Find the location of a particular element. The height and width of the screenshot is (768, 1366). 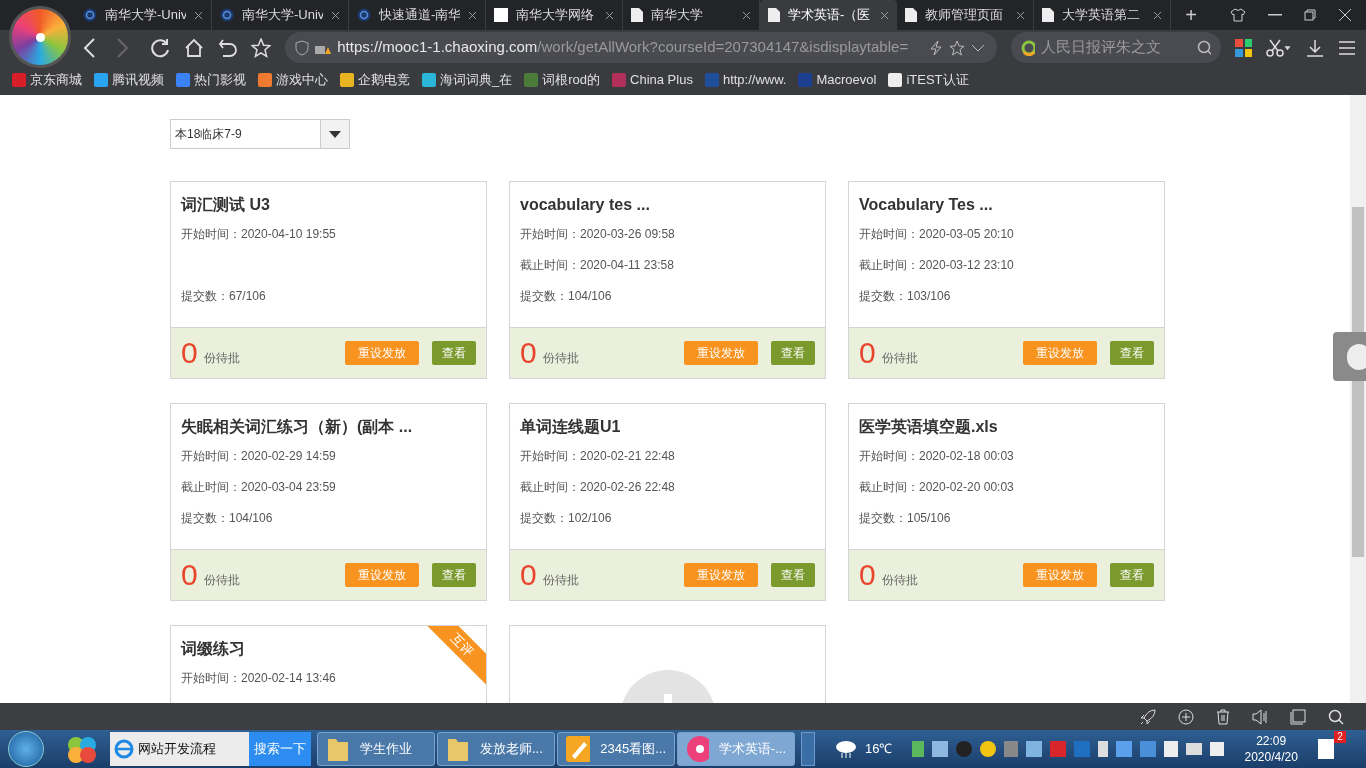

search-input: 人民日报评朱之文 is located at coordinates (1115, 47).